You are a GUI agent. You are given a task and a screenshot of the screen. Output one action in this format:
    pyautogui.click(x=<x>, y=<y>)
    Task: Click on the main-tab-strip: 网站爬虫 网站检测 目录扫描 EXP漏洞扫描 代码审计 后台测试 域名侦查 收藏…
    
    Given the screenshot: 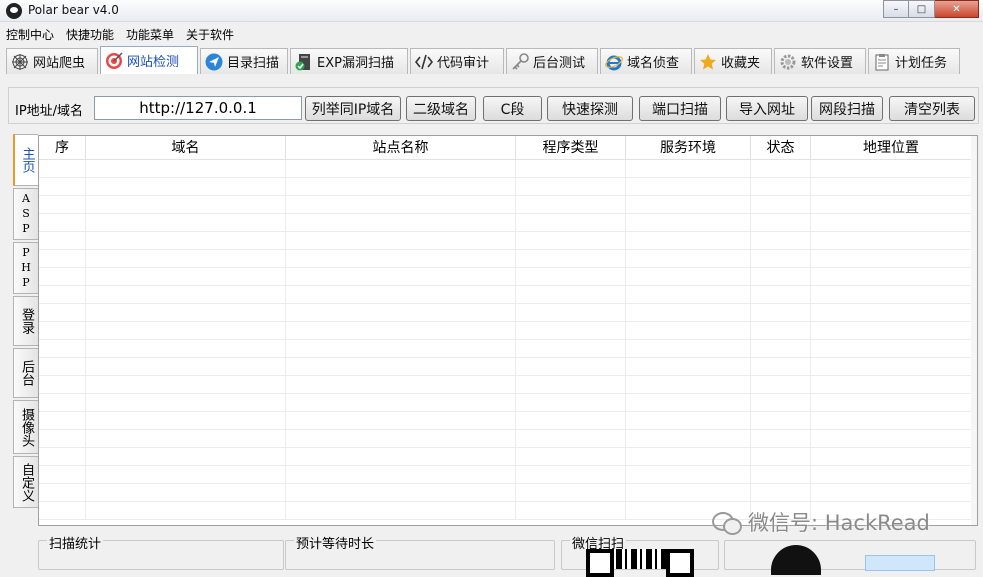 What is the action you would take?
    pyautogui.click(x=484, y=61)
    